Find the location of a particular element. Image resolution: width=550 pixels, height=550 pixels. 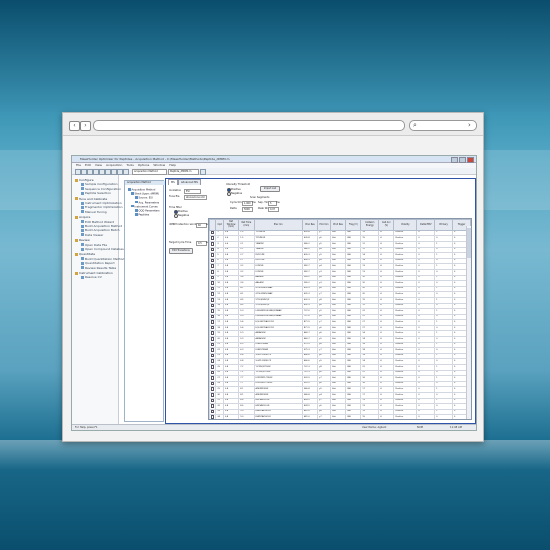

ionization-select: ESI is located at coordinates (192, 191).